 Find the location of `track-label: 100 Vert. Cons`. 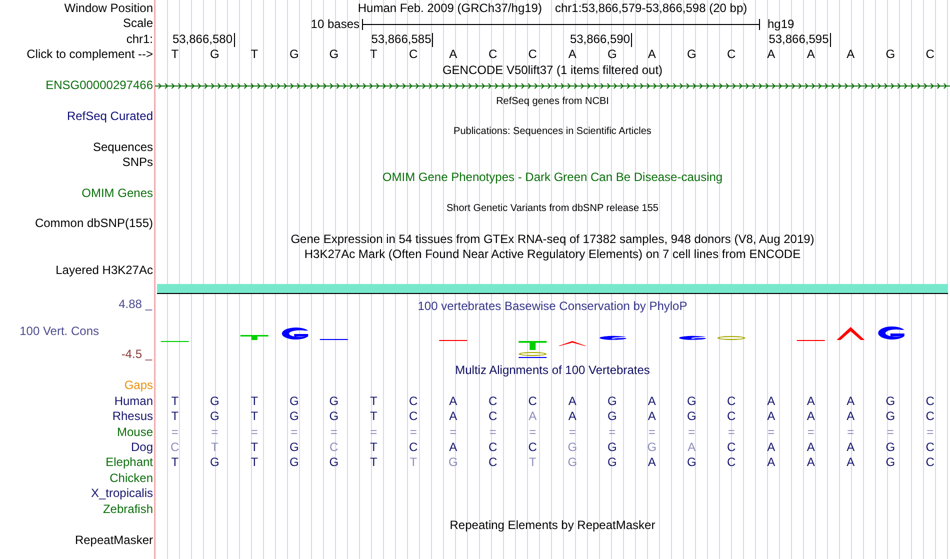

track-label: 100 Vert. Cons is located at coordinates (59, 330).